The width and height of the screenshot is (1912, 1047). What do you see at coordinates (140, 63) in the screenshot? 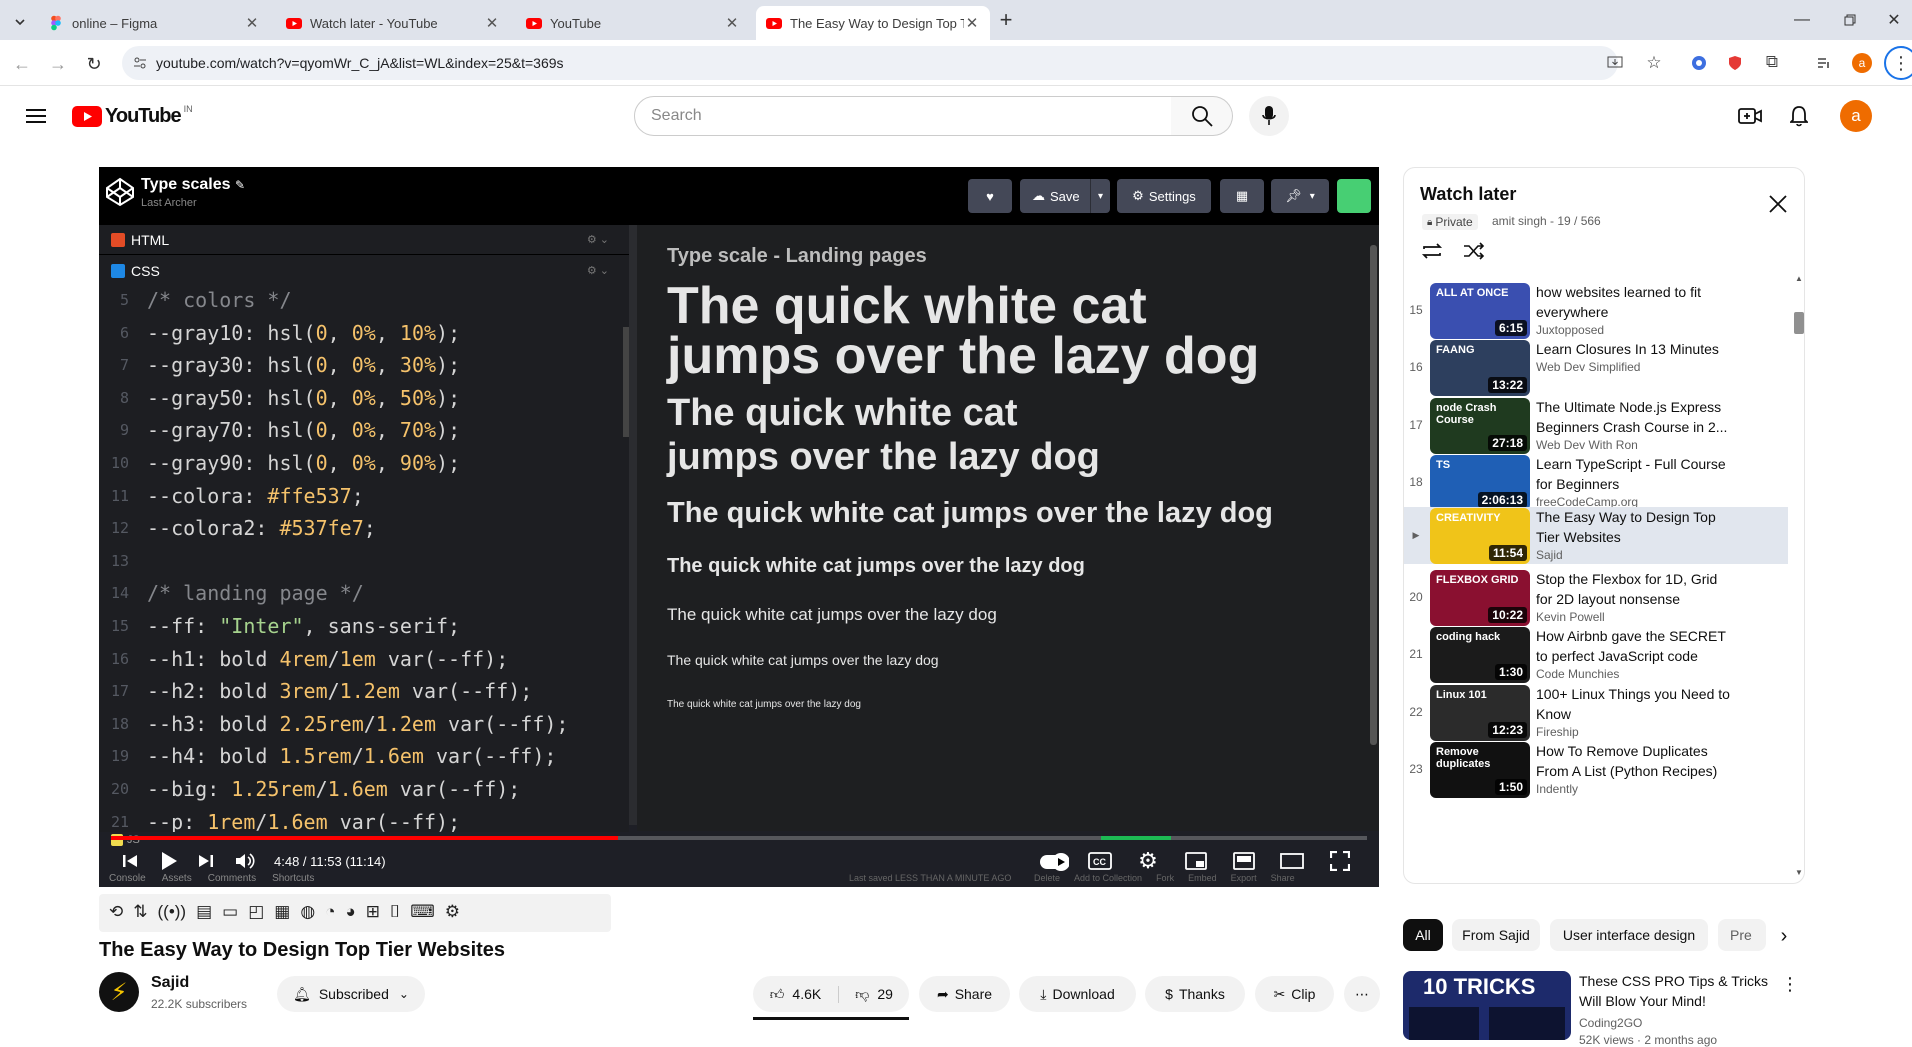
I see `site-info-icon` at bounding box center [140, 63].